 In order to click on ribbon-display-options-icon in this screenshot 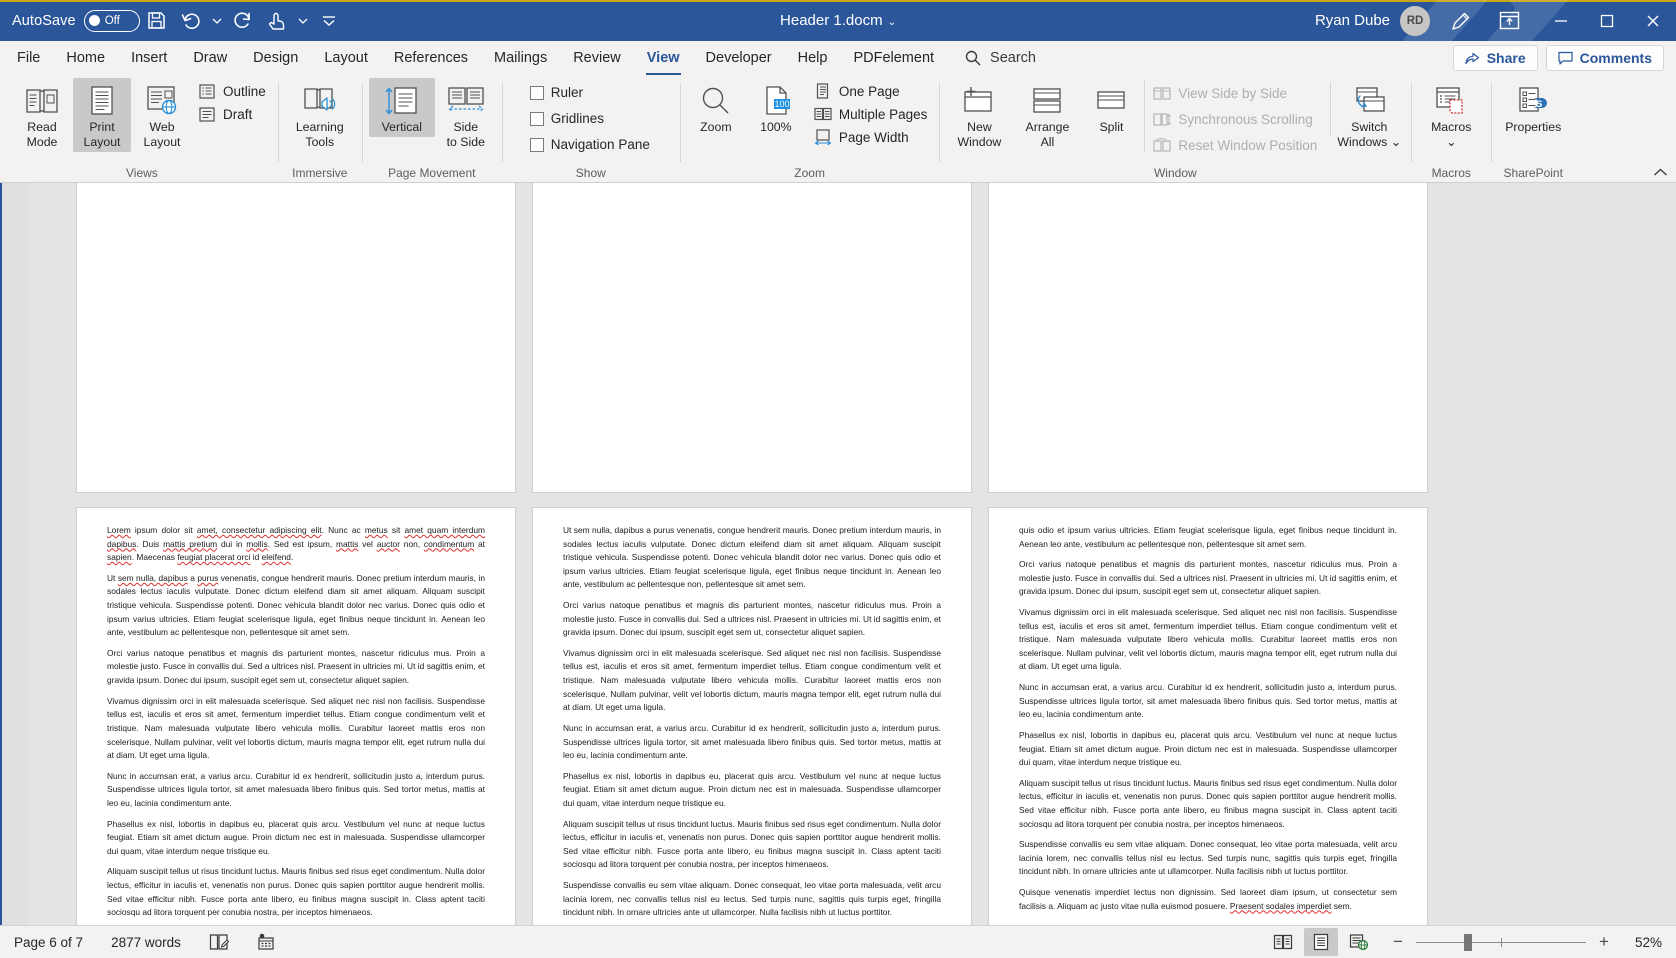, I will do `click(1509, 20)`.